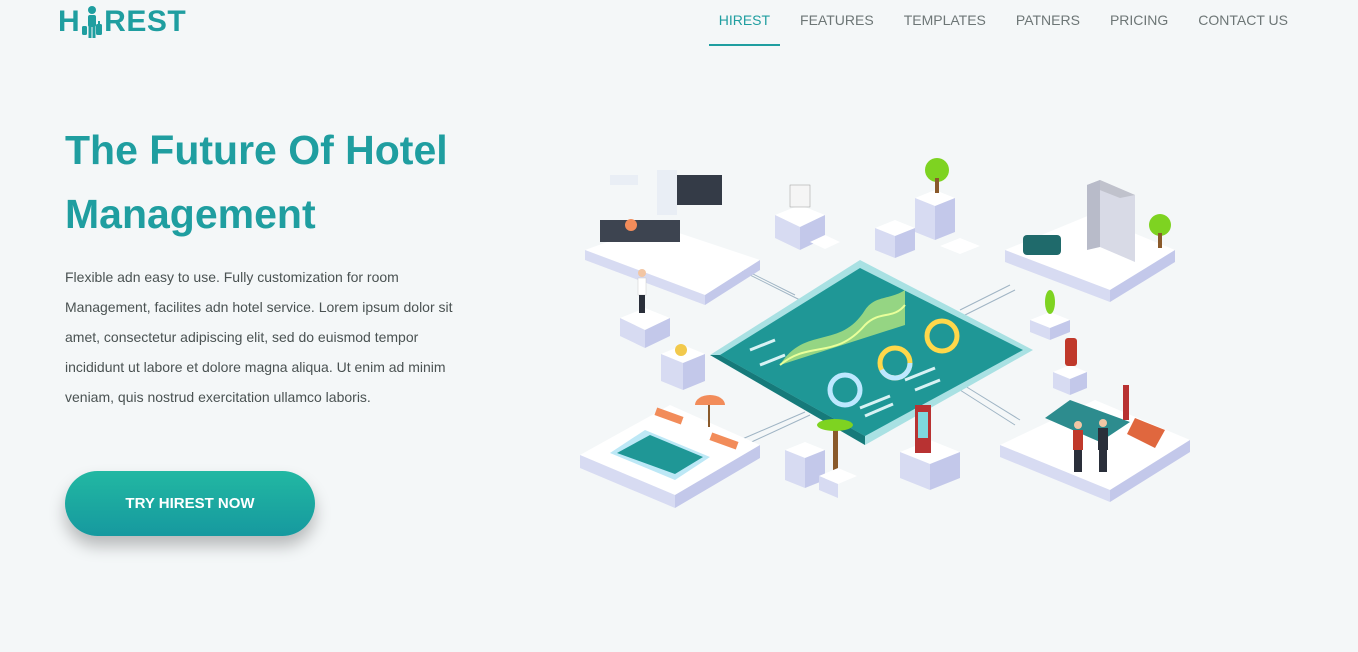  Describe the element at coordinates (1095, 443) in the screenshot. I see `bedroom-platform` at that location.